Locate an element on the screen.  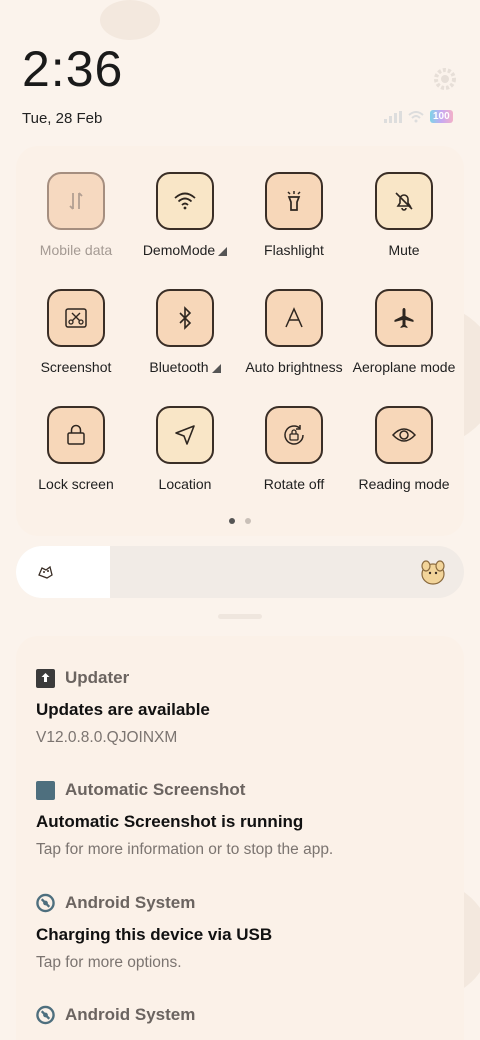
notification-android-system: Android System is located at coordinates (251, 1015).